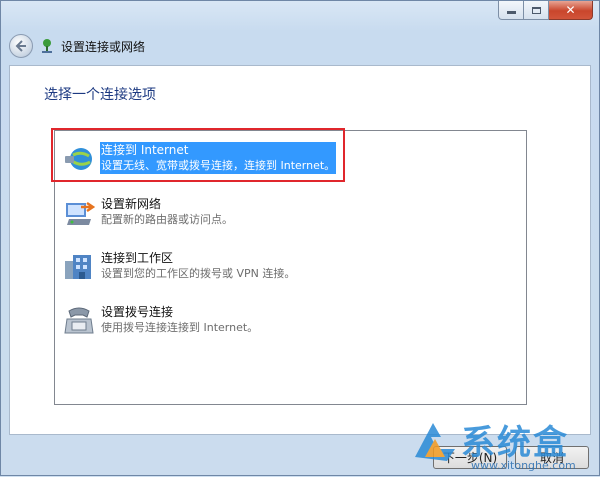 Image resolution: width=600 pixels, height=477 pixels. I want to click on watermark-text: 系统盒, so click(515, 443).